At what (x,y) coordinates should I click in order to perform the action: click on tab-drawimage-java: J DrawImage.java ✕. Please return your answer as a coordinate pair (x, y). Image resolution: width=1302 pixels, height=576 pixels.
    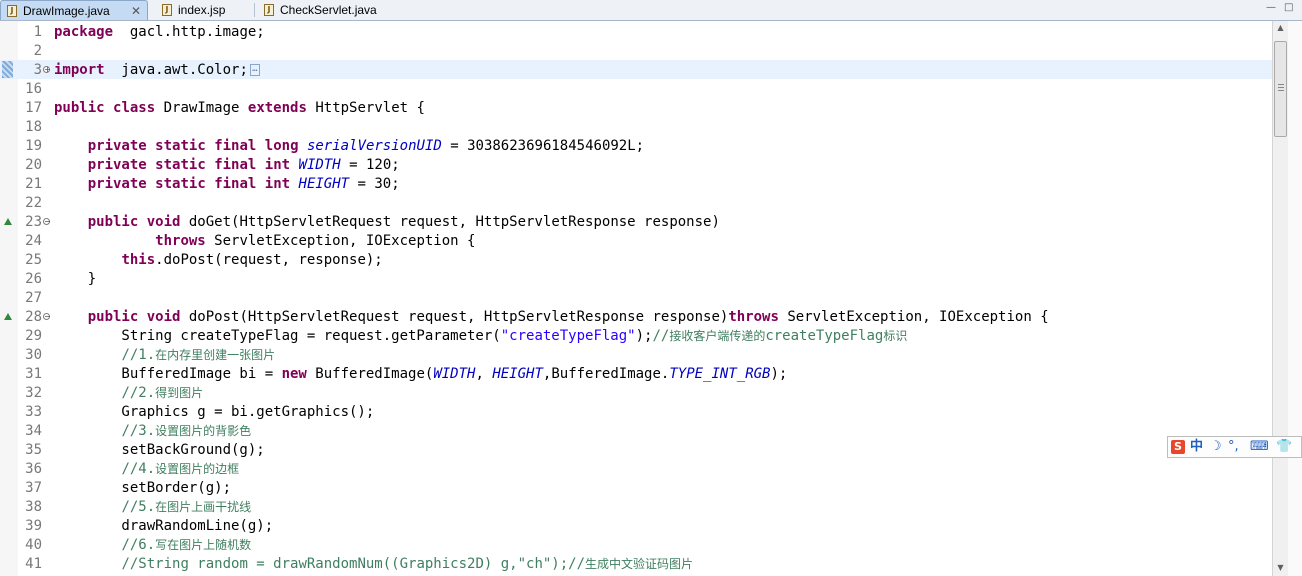
    Looking at the image, I should click on (74, 10).